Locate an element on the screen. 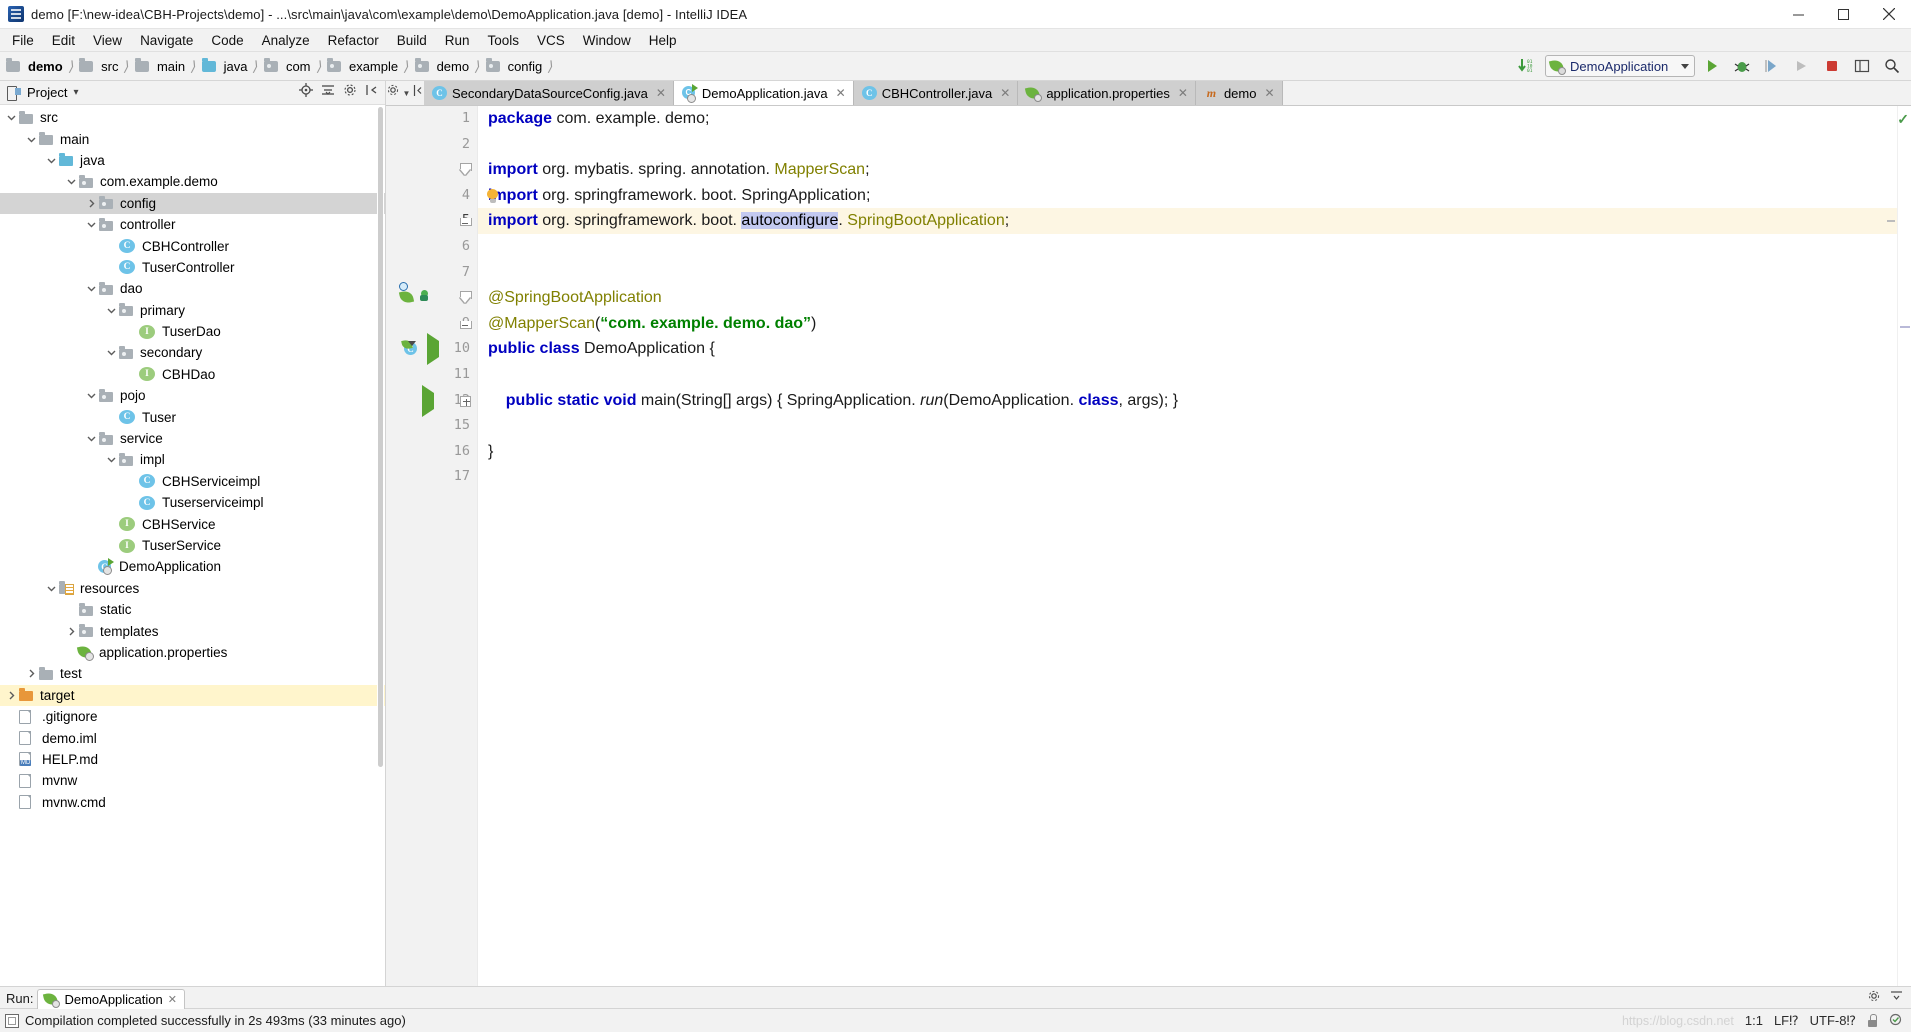 Image resolution: width=1911 pixels, height=1032 pixels. tree-item: mvnw is located at coordinates (192, 780).